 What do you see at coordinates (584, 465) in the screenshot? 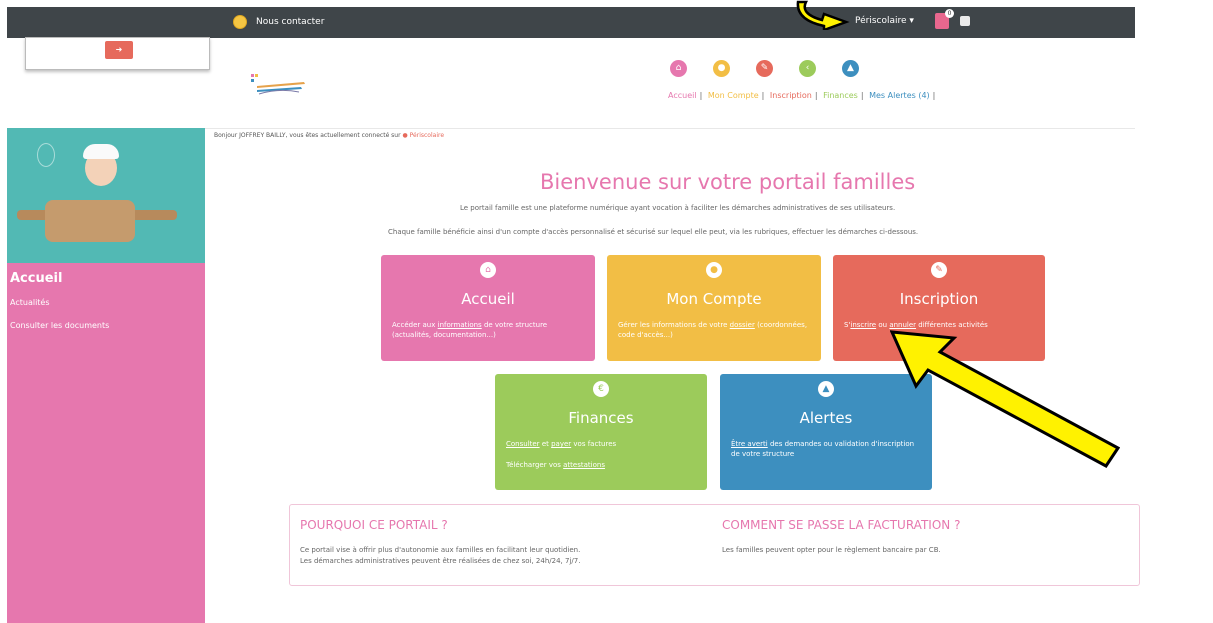
I see `attestations-link: attestations` at bounding box center [584, 465].